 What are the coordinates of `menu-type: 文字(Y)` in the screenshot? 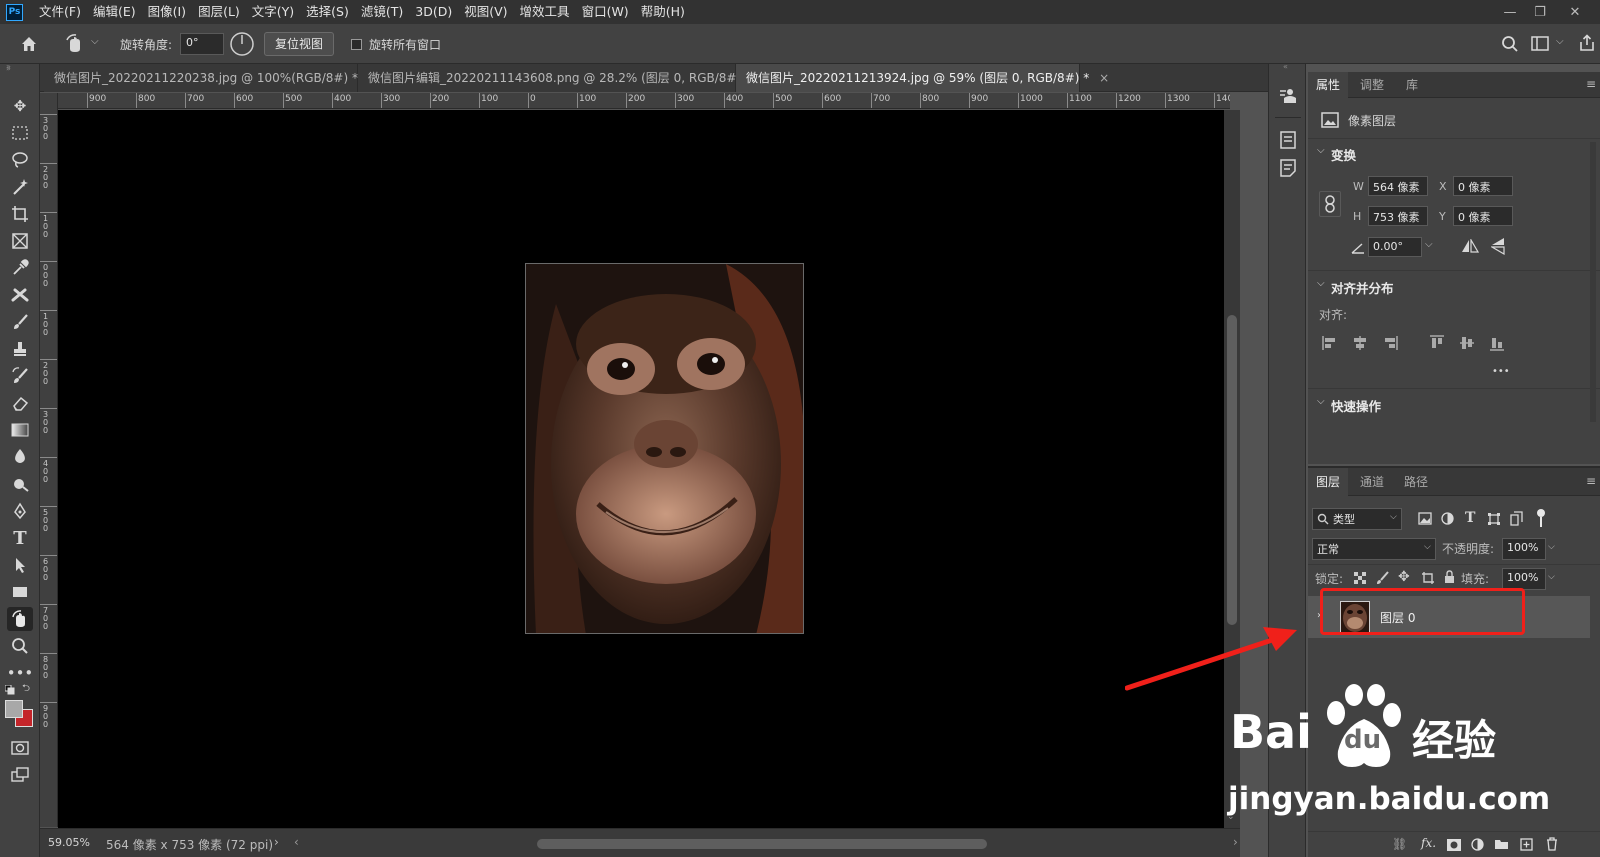 It's located at (273, 12).